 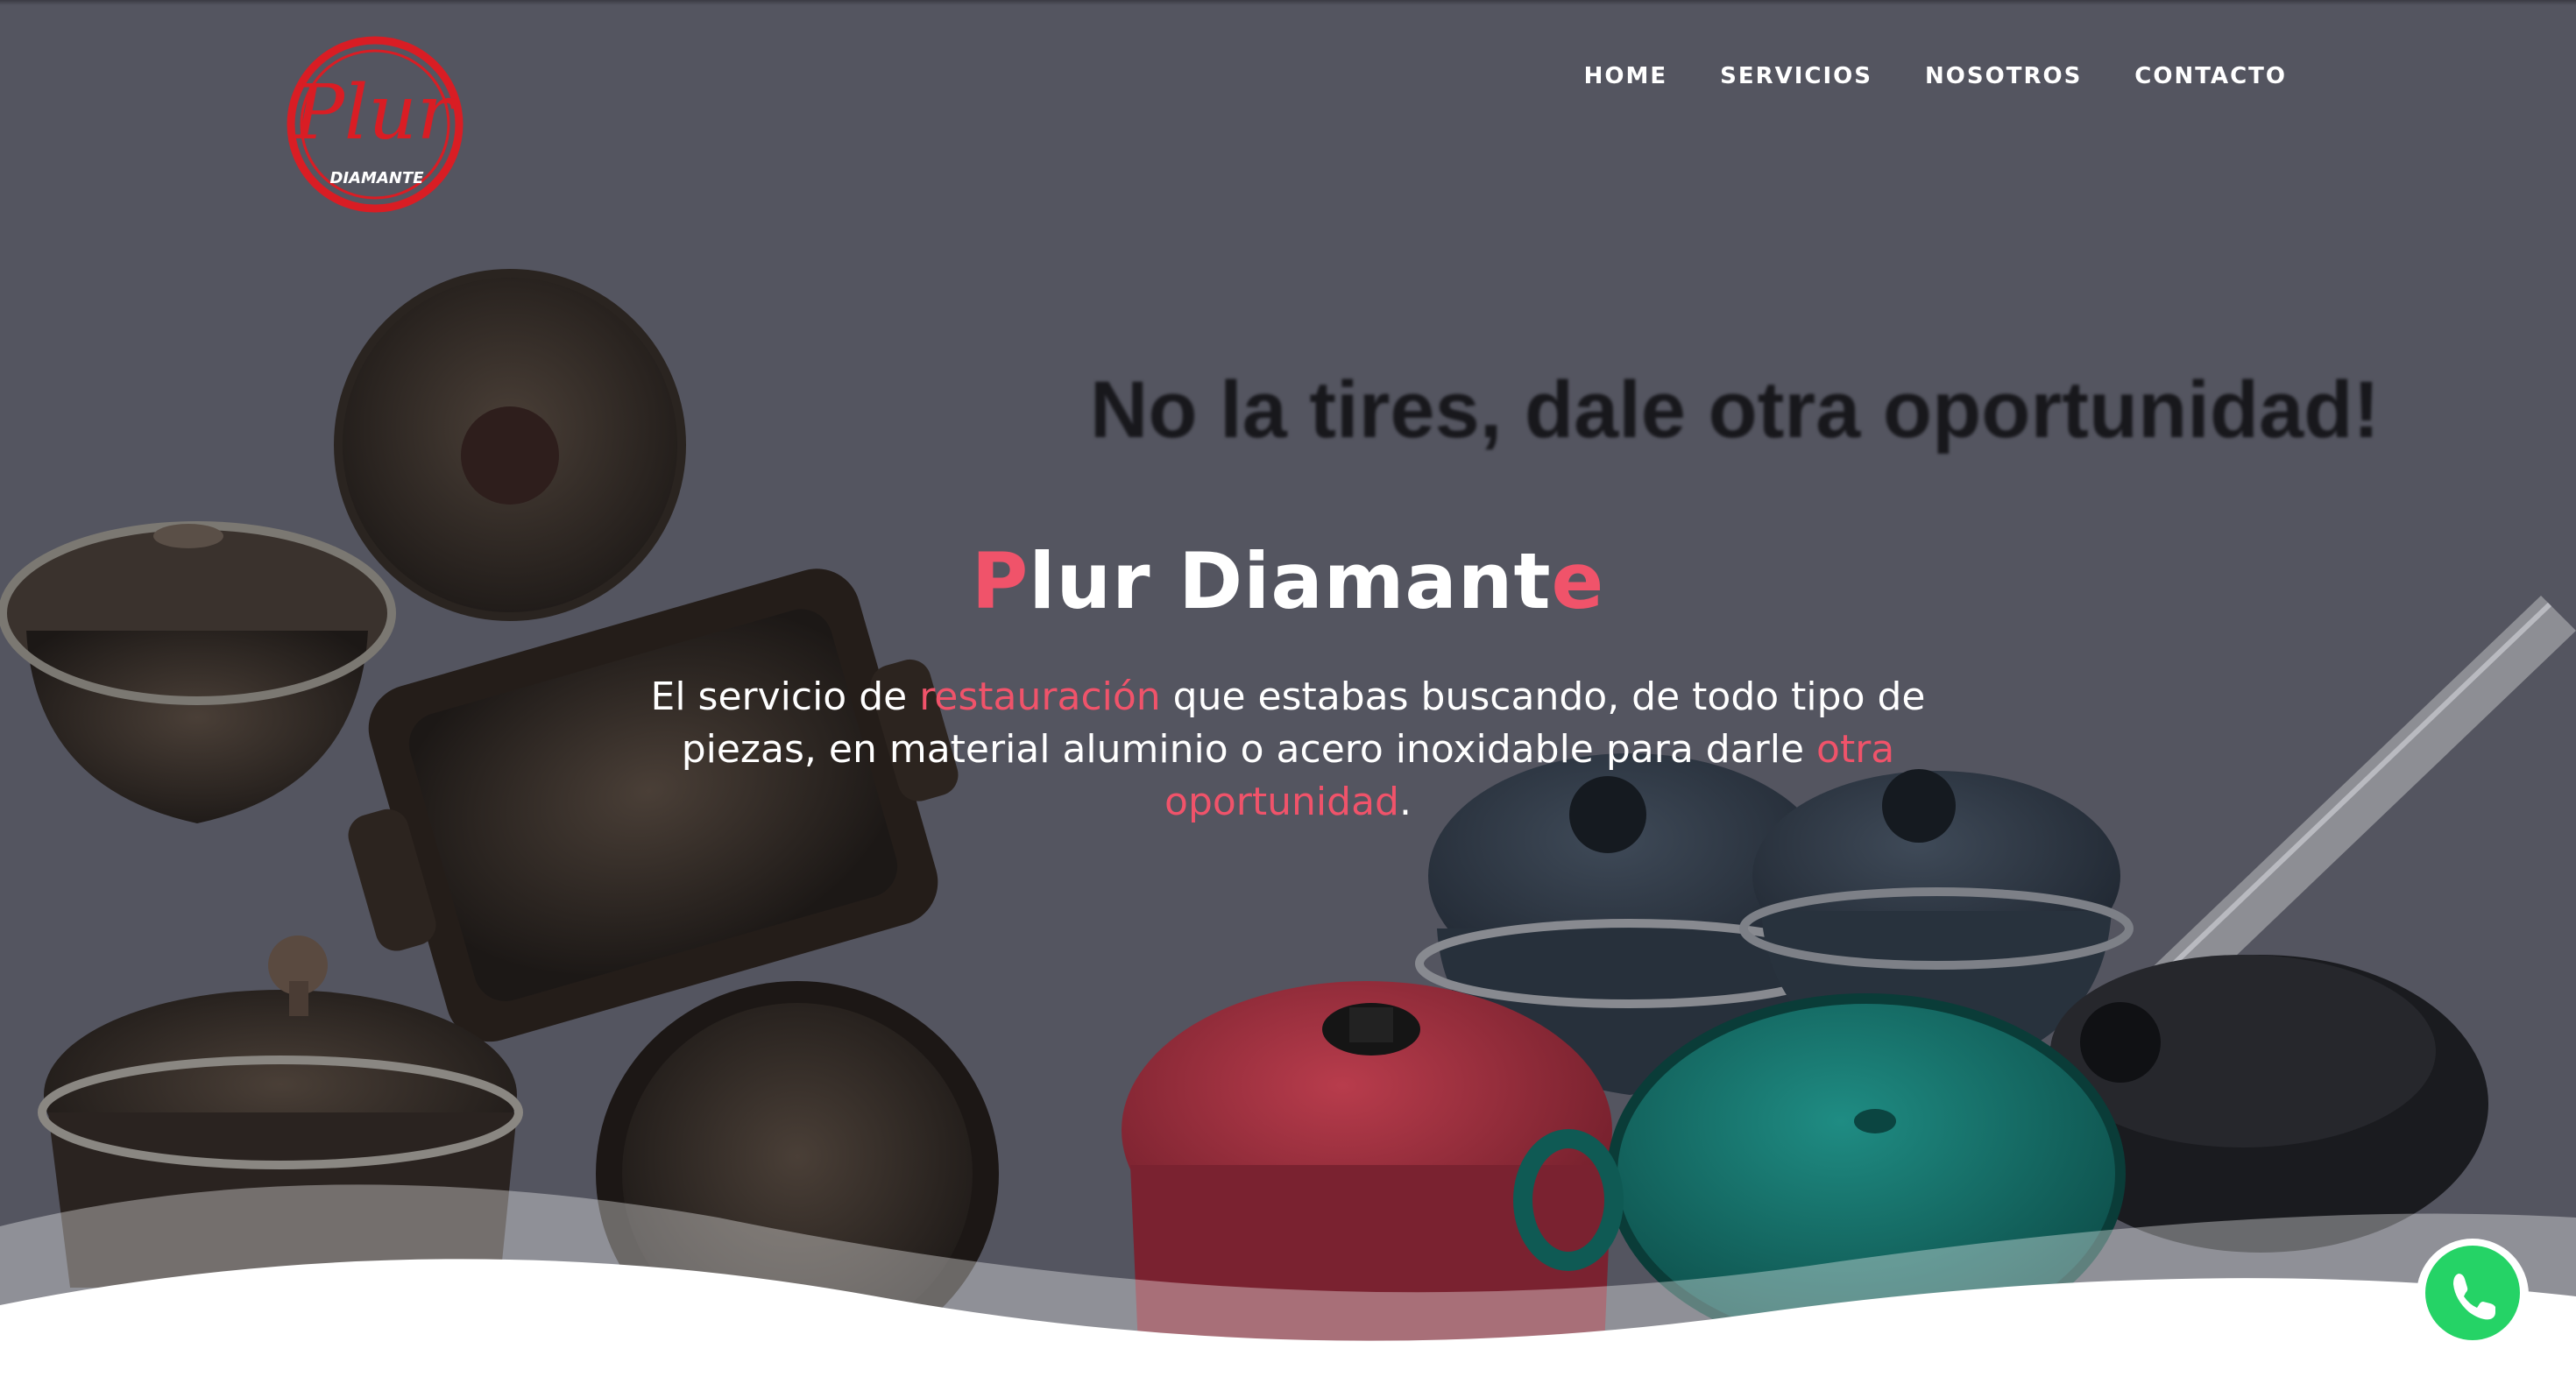 I want to click on main-nav: HOME SERVICIOS NOSOTROS CONTACTO, so click(x=1935, y=76).